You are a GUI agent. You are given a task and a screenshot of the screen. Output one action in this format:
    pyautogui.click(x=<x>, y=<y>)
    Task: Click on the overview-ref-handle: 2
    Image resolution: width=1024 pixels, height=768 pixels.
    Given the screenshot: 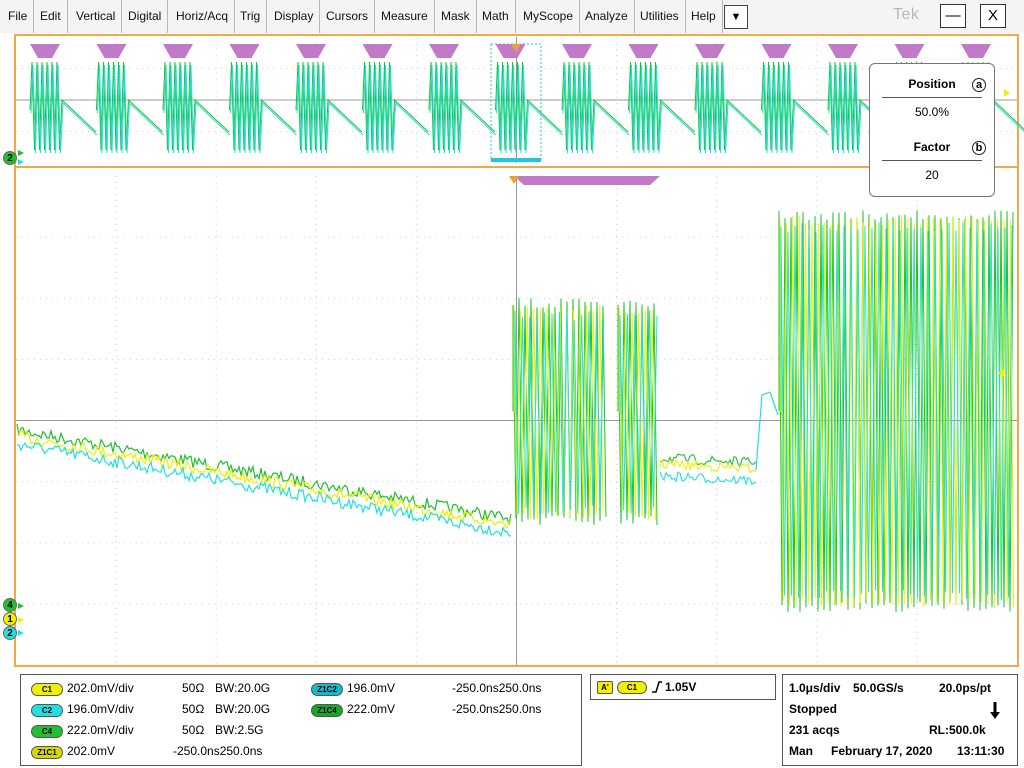 What is the action you would take?
    pyautogui.click(x=10, y=158)
    